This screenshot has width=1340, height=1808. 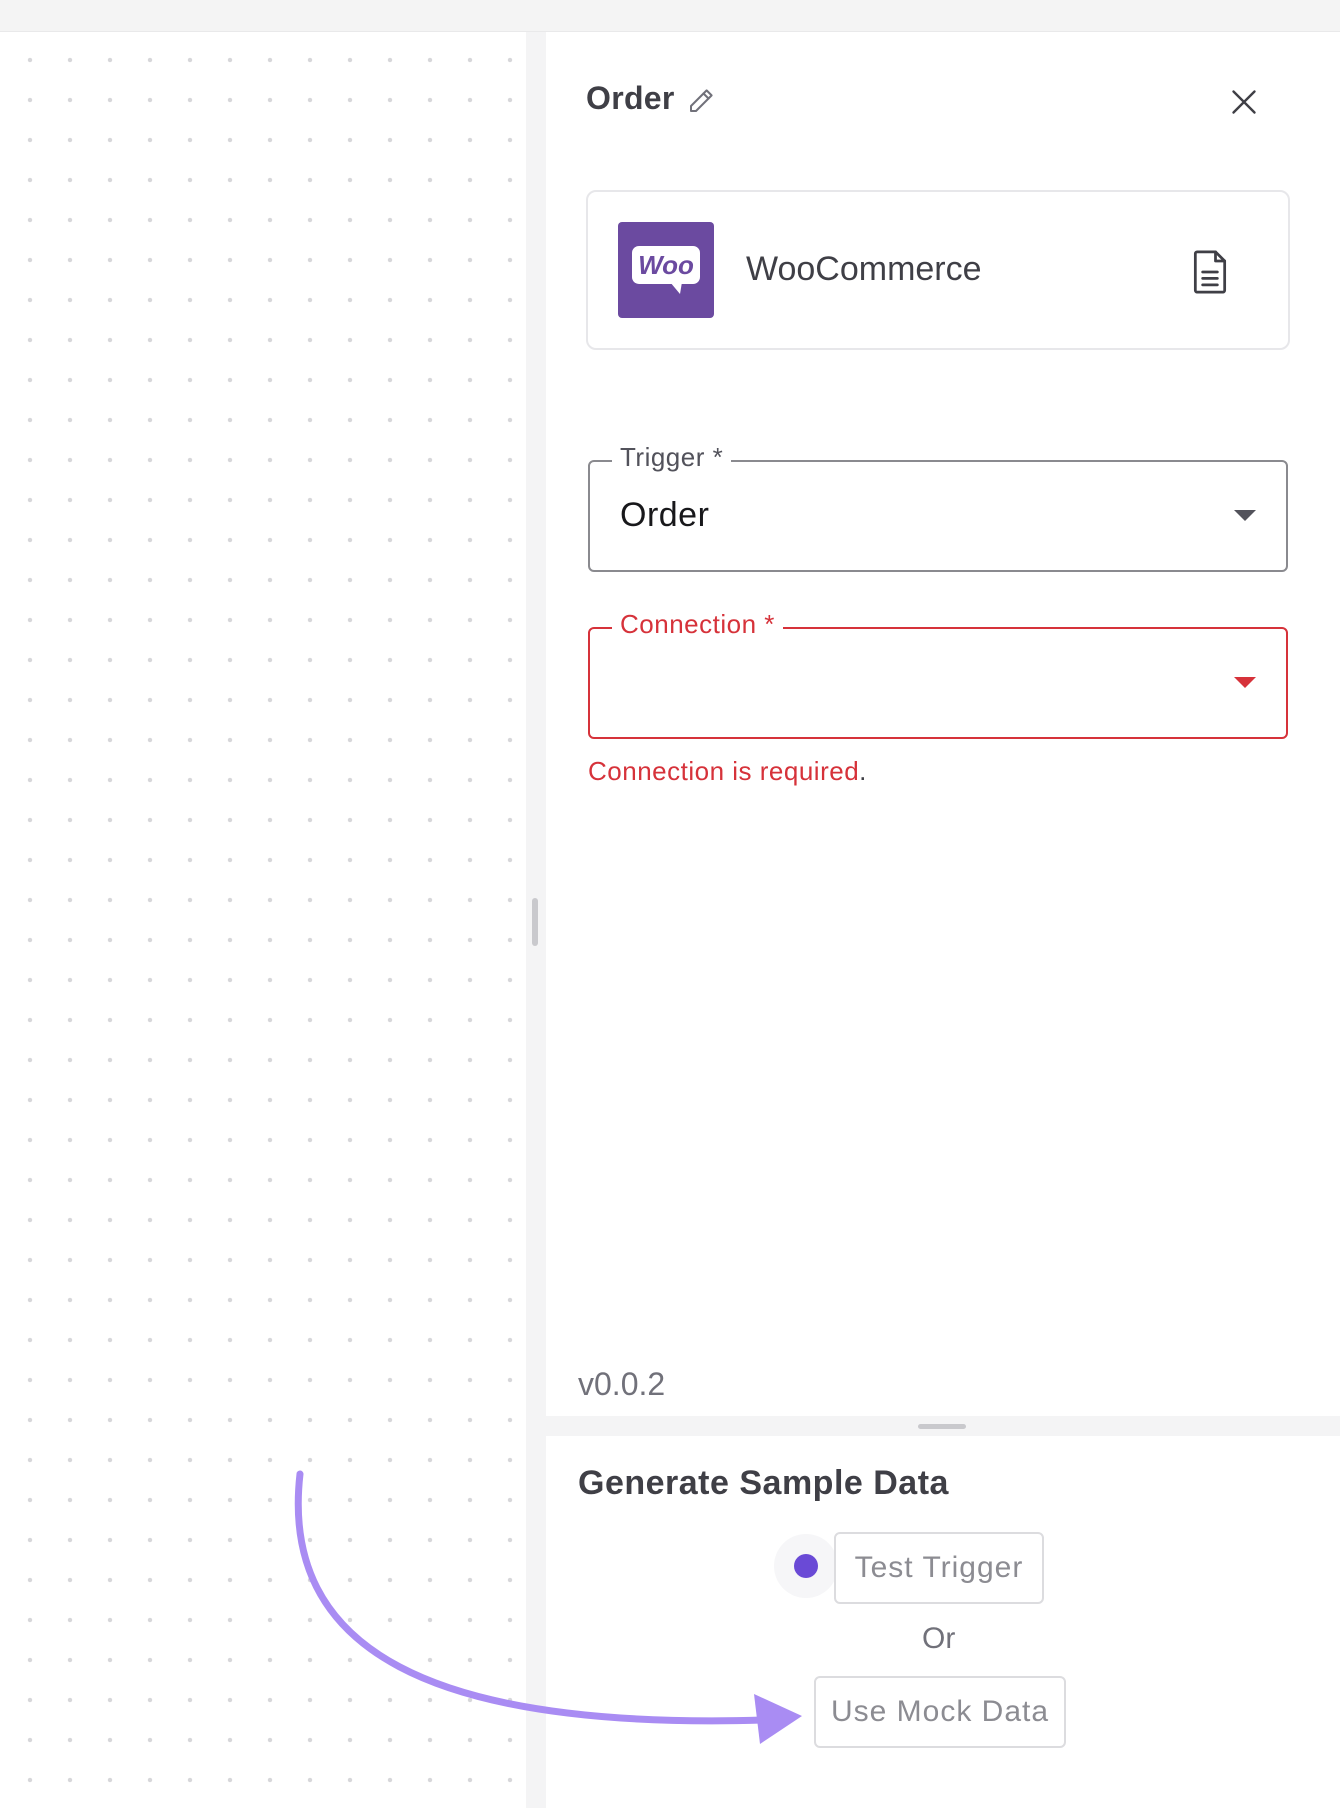 I want to click on connection-error-suffix: ., so click(x=863, y=771).